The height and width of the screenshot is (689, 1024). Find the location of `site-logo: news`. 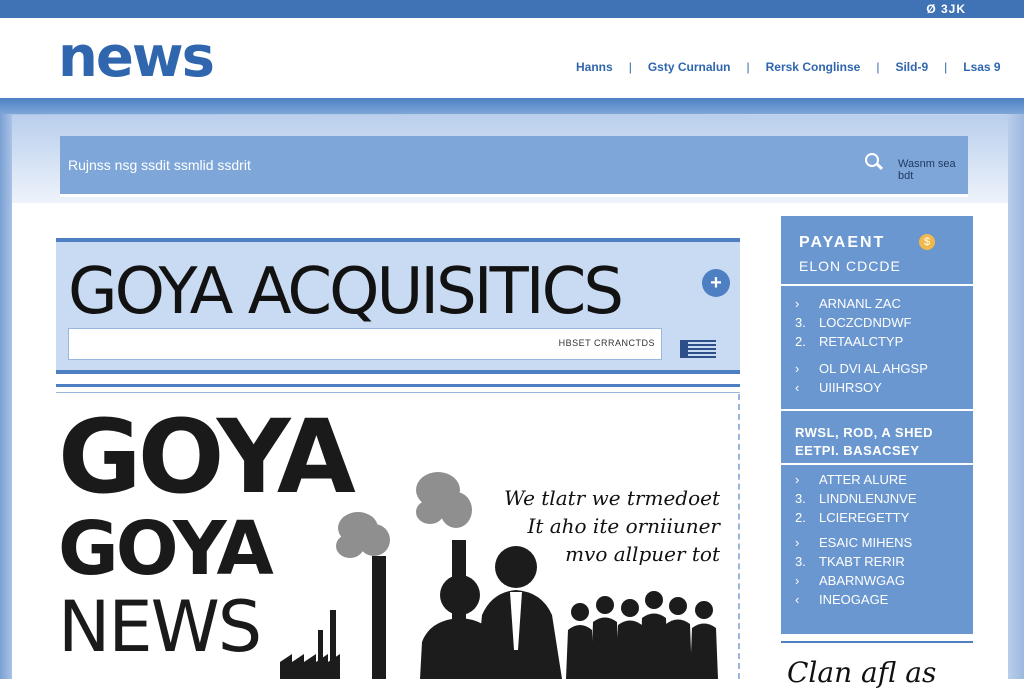

site-logo: news is located at coordinates (136, 57).